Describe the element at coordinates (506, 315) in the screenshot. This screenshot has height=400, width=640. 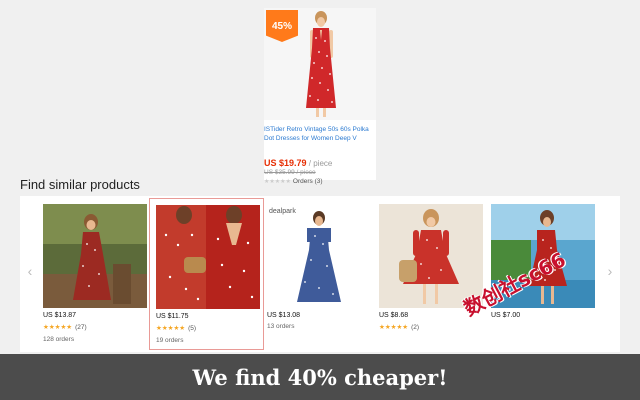
I see `product-price: US $7.00` at that location.